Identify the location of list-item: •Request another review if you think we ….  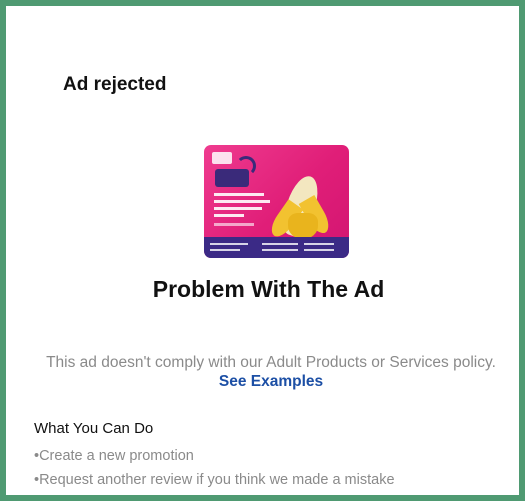
(214, 480).